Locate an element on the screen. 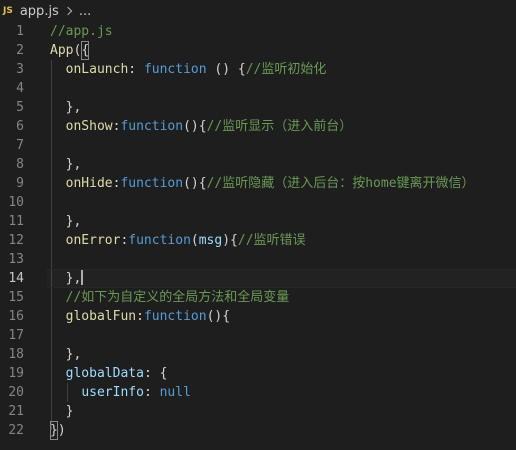  line-number: 20 is located at coordinates (16, 392).